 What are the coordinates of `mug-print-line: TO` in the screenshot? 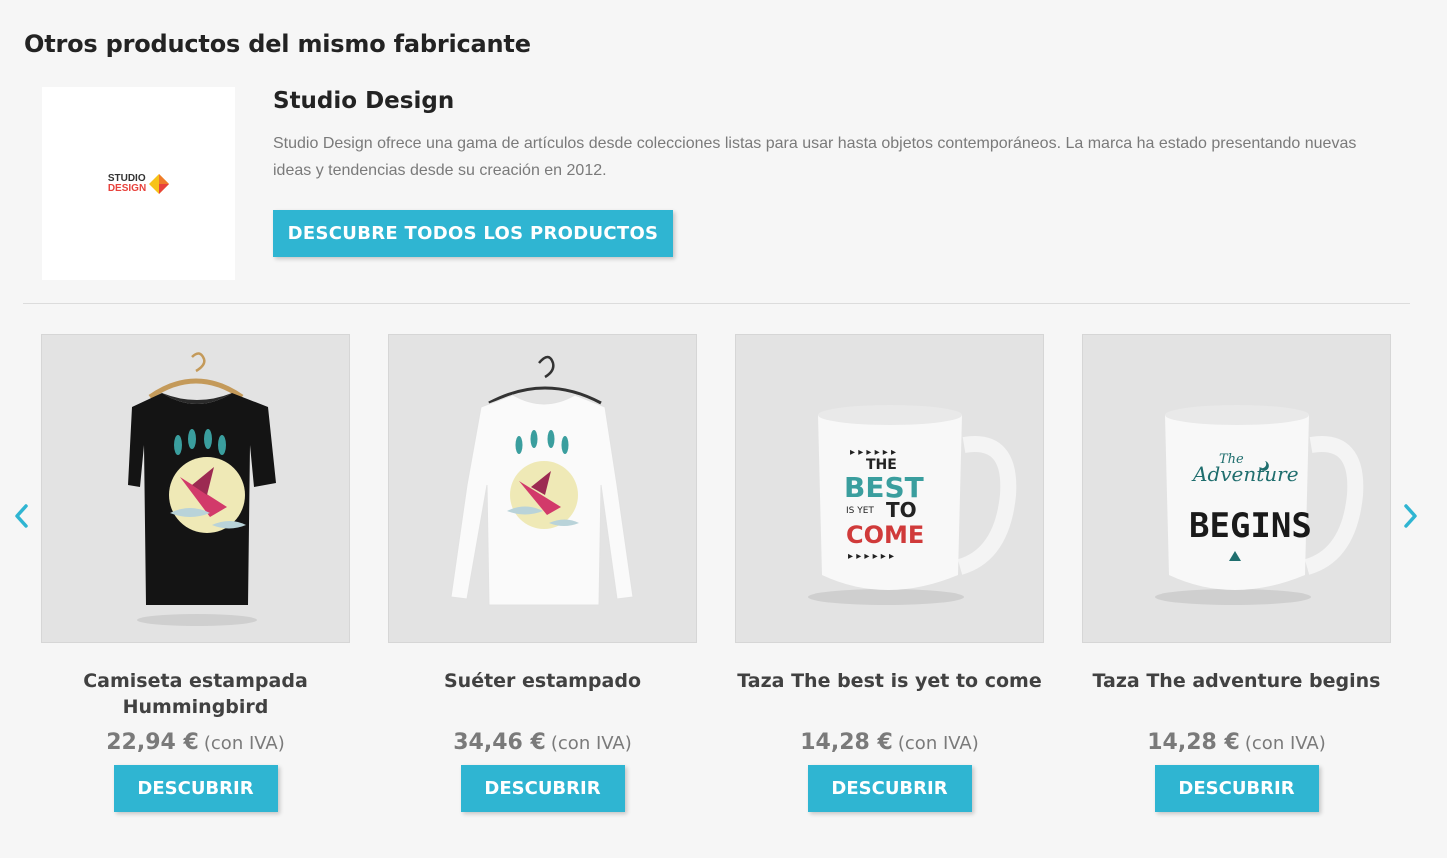 It's located at (901, 510).